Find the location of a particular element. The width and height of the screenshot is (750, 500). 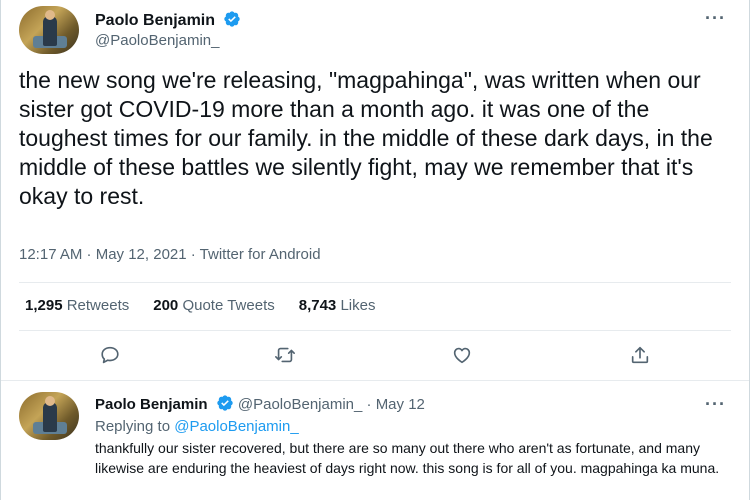

likes-count: 8,743 is located at coordinates (317, 305).